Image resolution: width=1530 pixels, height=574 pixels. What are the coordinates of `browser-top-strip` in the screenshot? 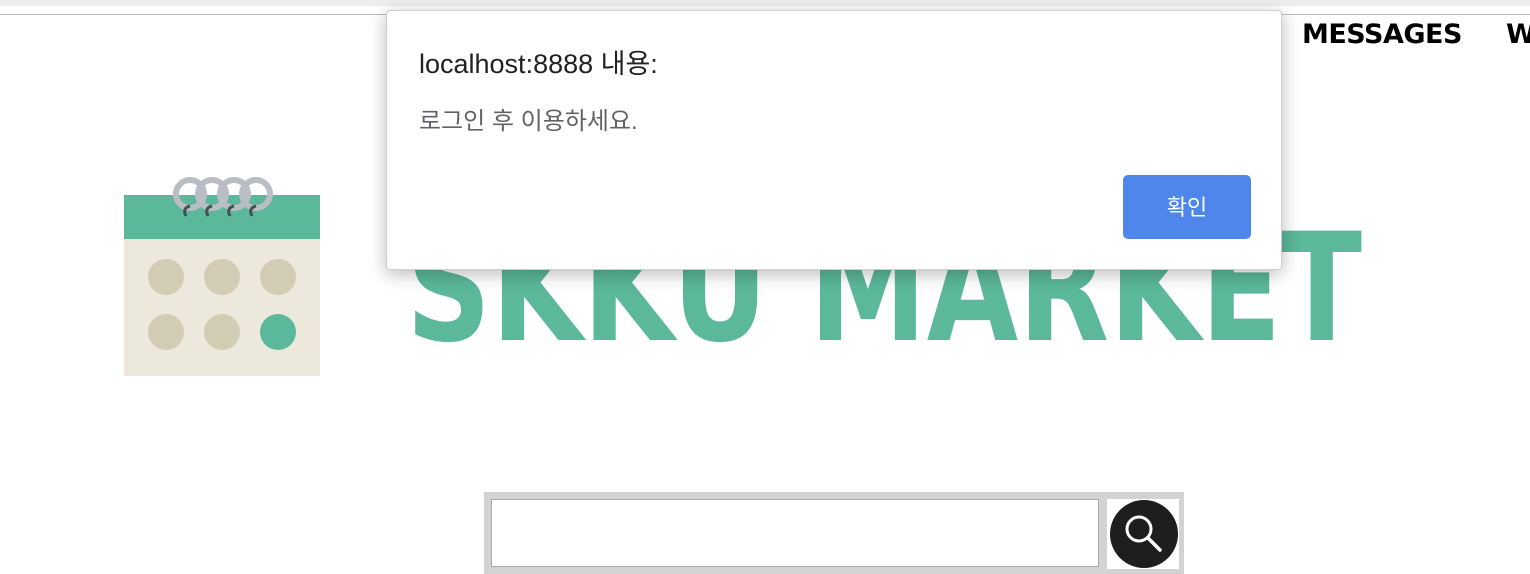 It's located at (765, 3).